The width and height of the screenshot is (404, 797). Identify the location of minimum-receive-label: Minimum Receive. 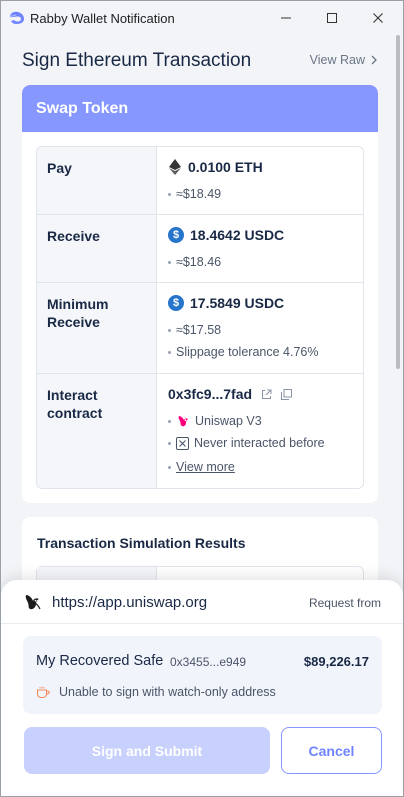
(97, 328).